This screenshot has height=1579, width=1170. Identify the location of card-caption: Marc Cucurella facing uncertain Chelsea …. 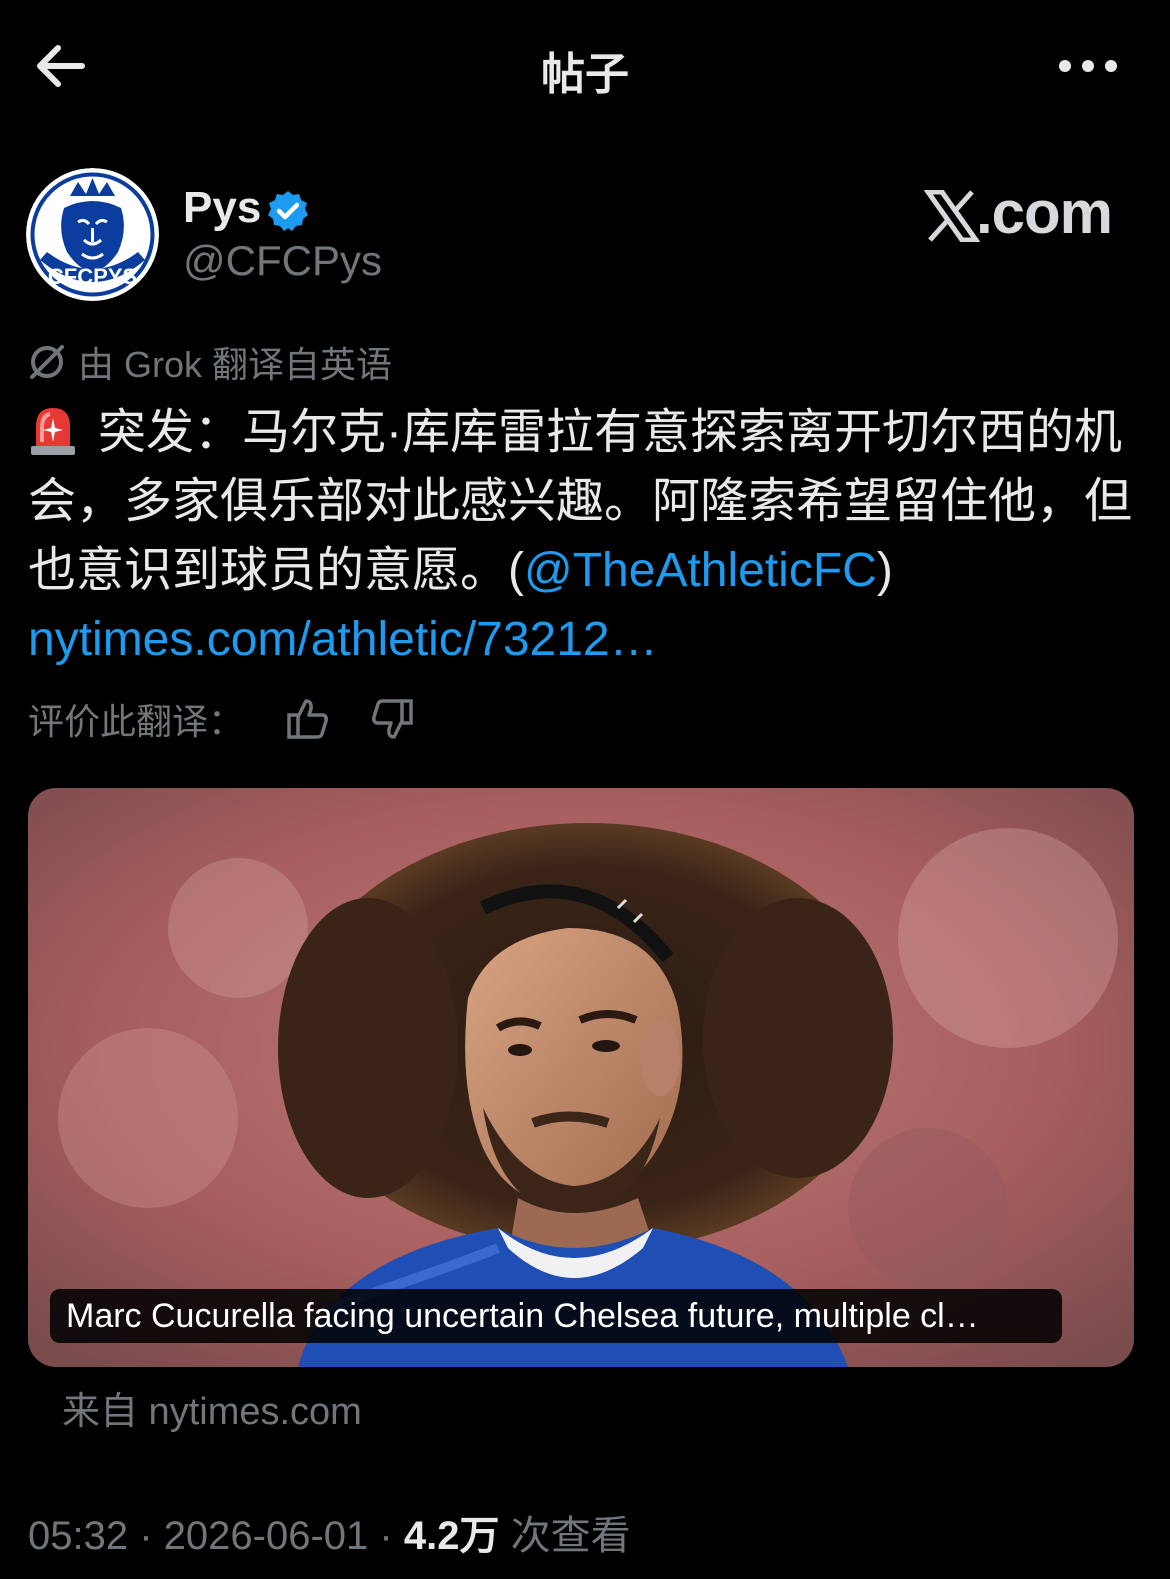
(556, 1316).